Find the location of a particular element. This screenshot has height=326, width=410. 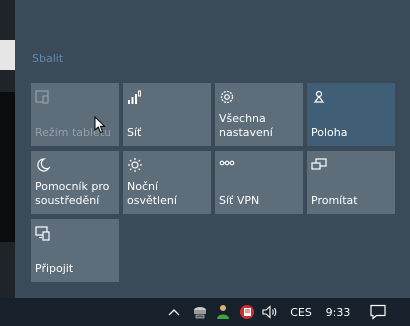

background-window-edge is located at coordinates (7, 149).